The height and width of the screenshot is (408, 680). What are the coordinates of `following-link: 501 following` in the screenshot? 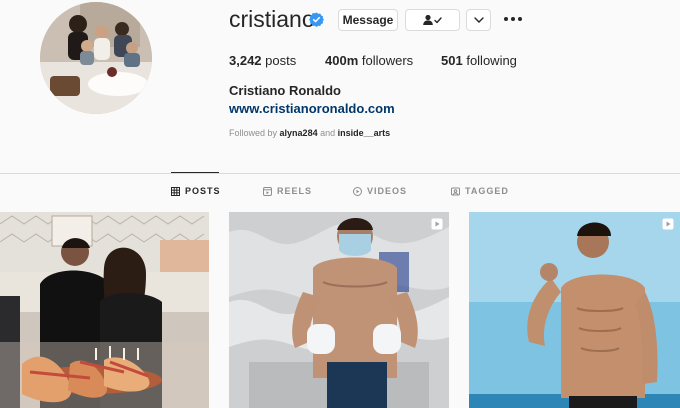 It's located at (479, 60).